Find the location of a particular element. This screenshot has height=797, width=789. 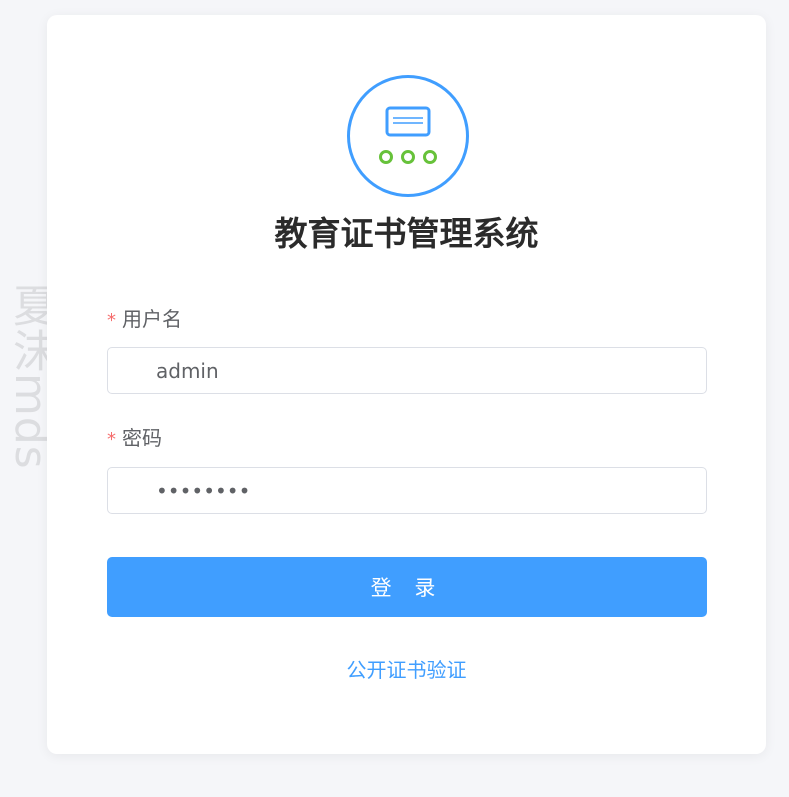

username-input is located at coordinates (407, 370).